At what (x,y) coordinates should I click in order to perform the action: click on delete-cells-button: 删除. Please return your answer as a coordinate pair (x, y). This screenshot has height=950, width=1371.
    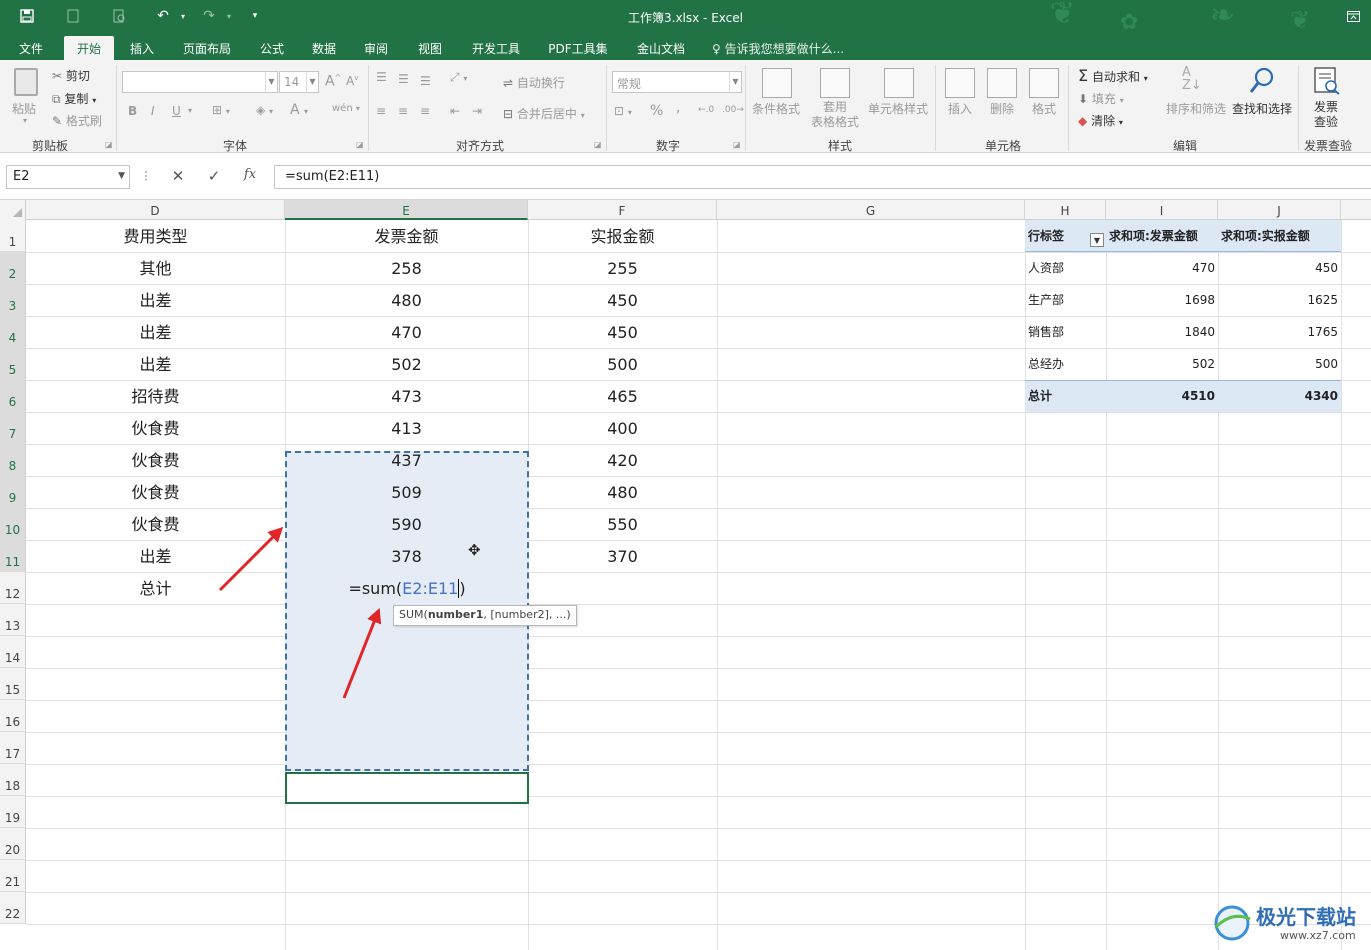
    Looking at the image, I should click on (1002, 99).